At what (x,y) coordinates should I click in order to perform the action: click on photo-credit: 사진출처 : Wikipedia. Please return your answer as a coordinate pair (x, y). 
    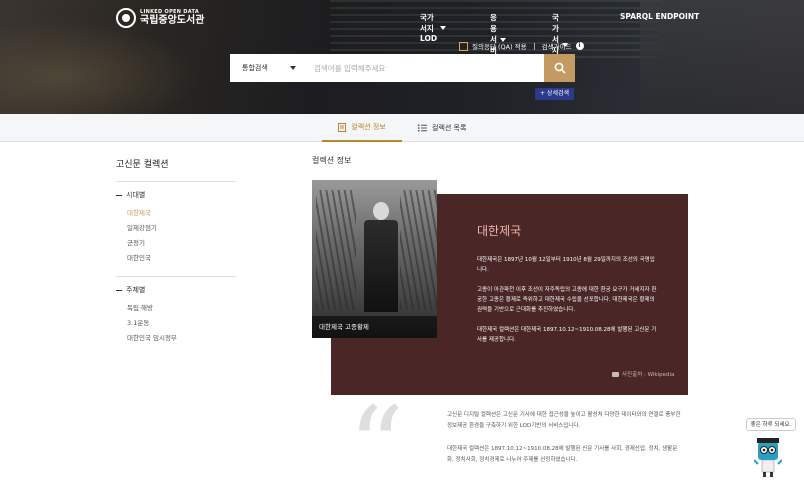
    Looking at the image, I should click on (643, 374).